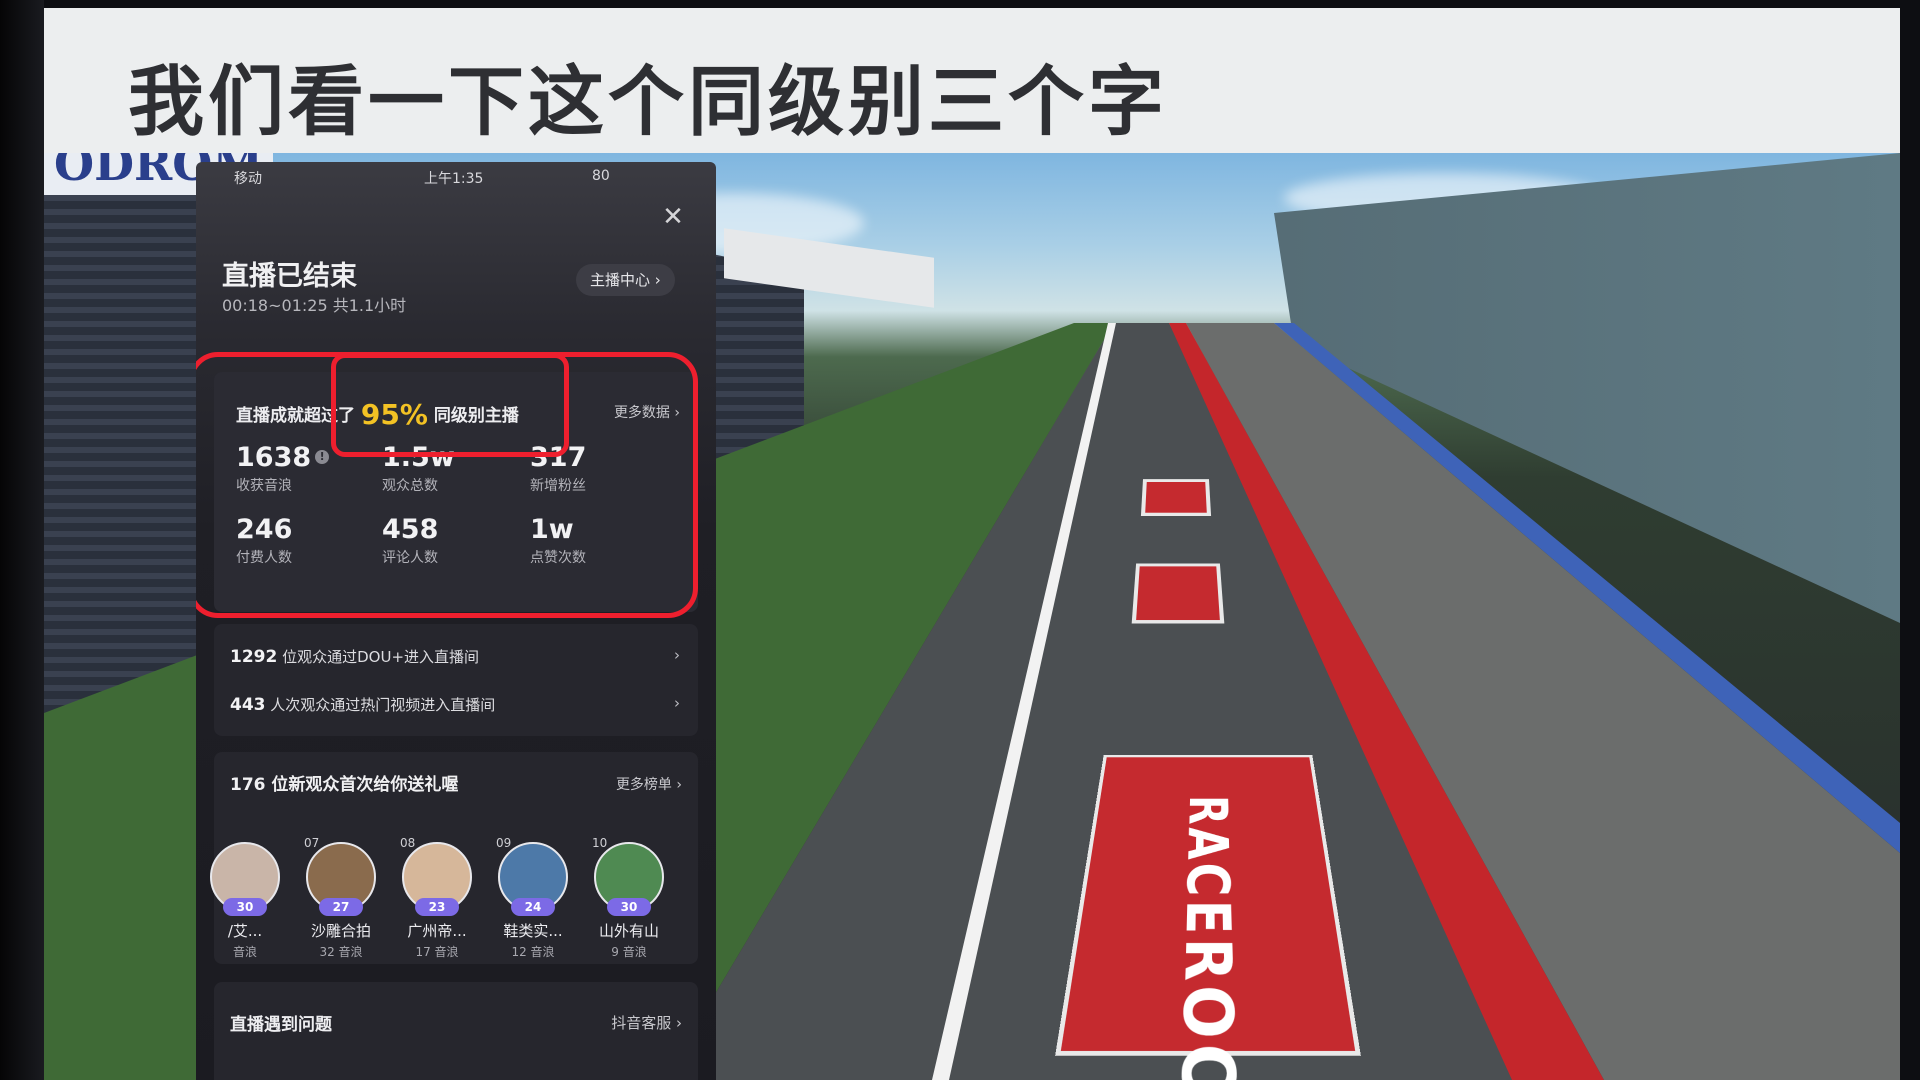 The width and height of the screenshot is (1920, 1080). What do you see at coordinates (437, 951) in the screenshot?
I see `gifter-amount: 17 音浪` at bounding box center [437, 951].